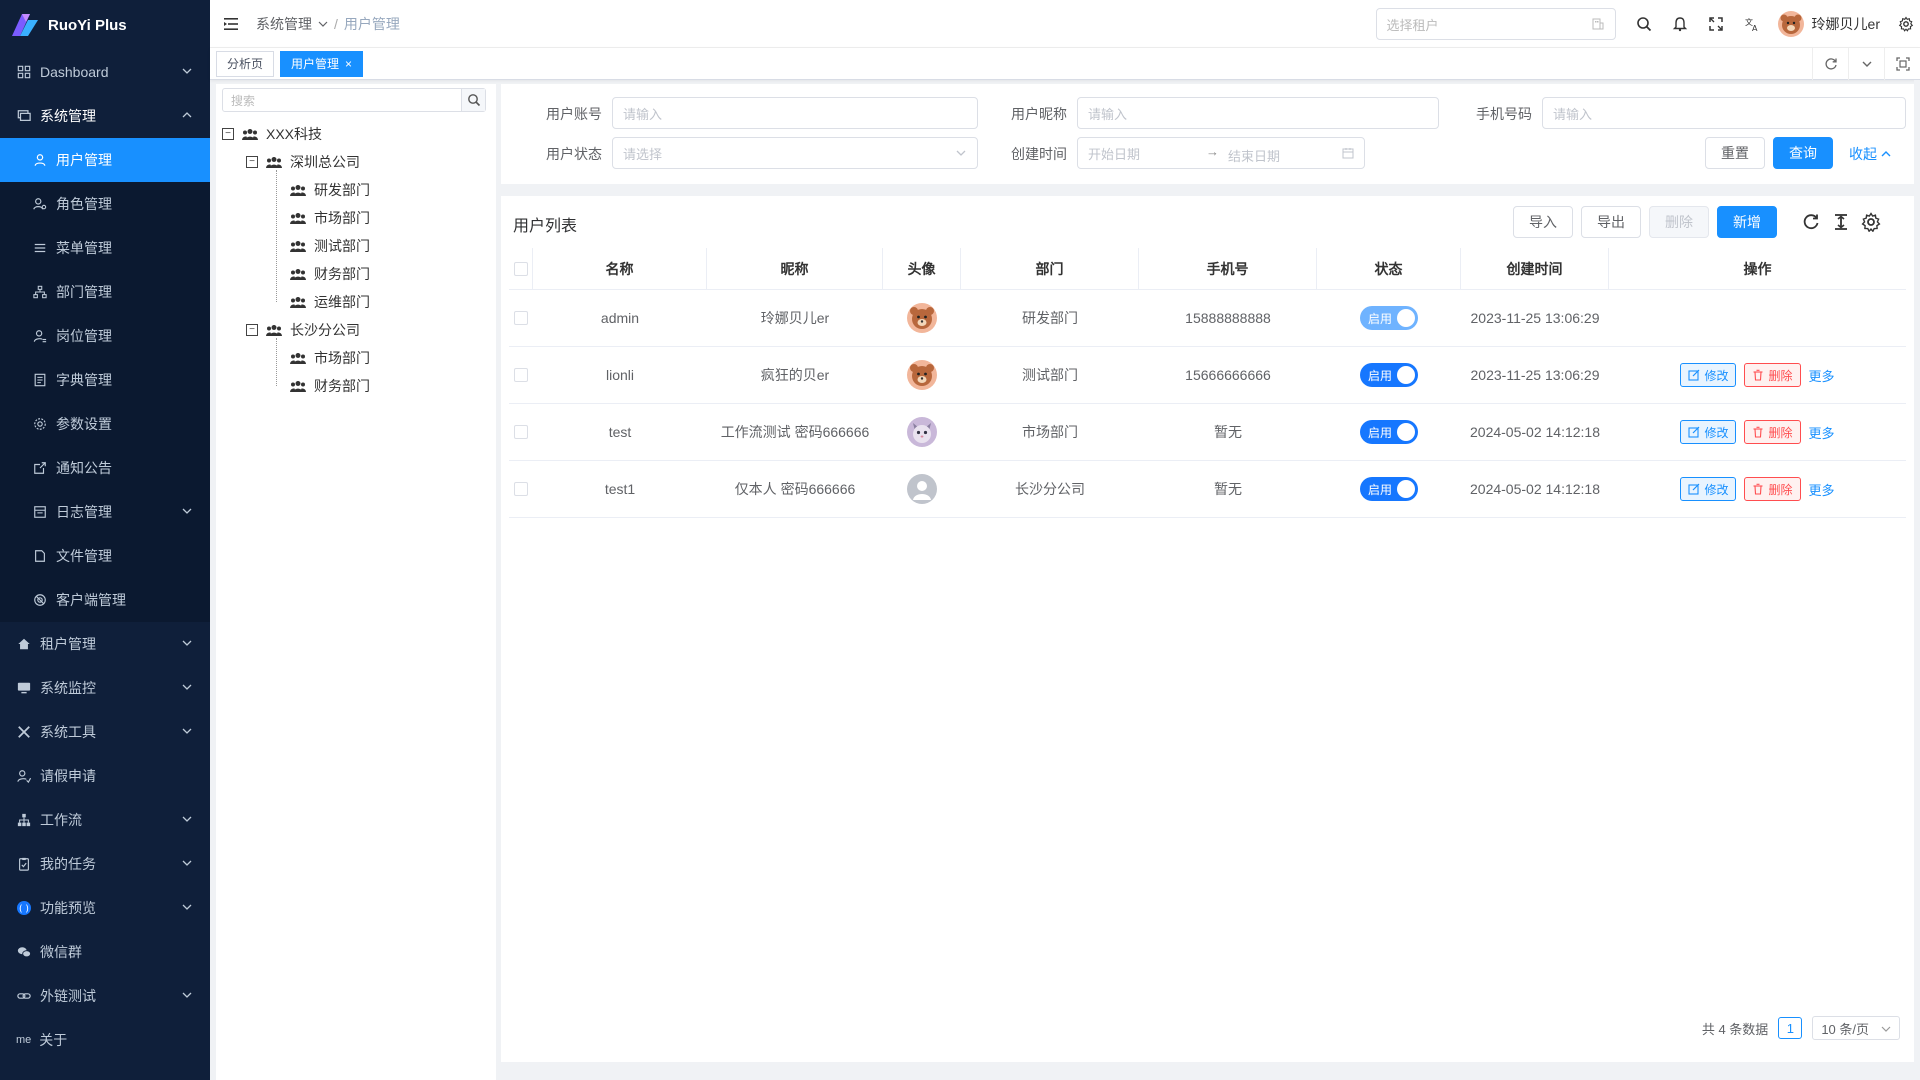 This screenshot has height=1080, width=1920. What do you see at coordinates (105, 1040) in the screenshot?
I see `sidebar-item-22: me 关于` at bounding box center [105, 1040].